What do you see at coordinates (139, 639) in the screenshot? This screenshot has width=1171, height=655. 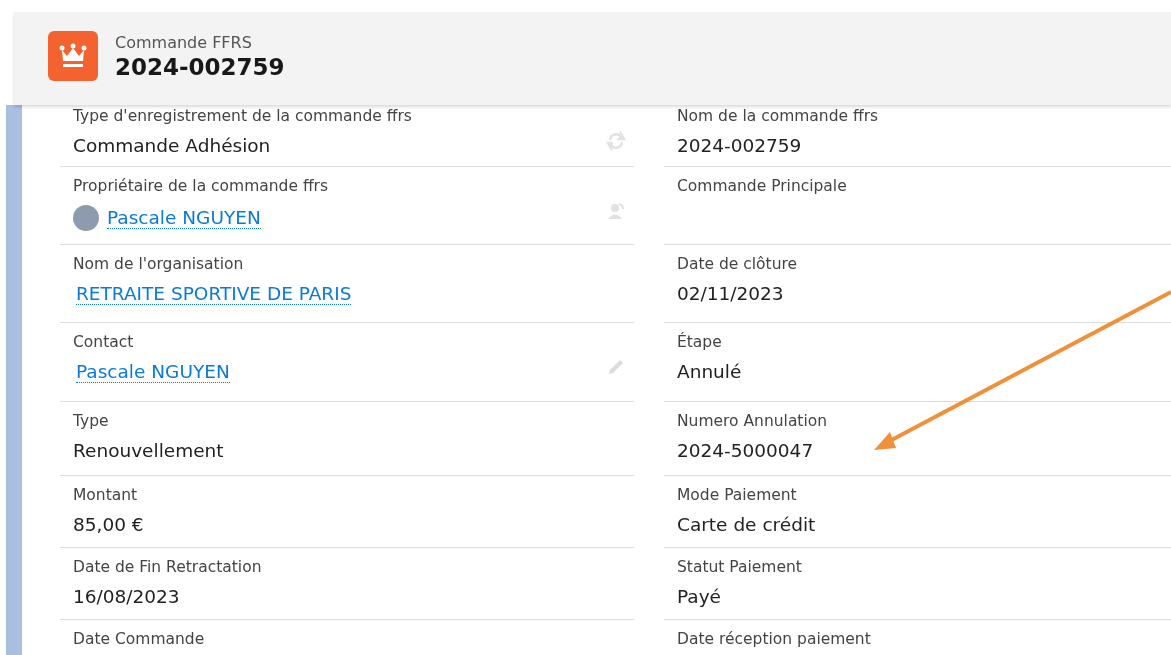 I see `field-label: Date Commande` at bounding box center [139, 639].